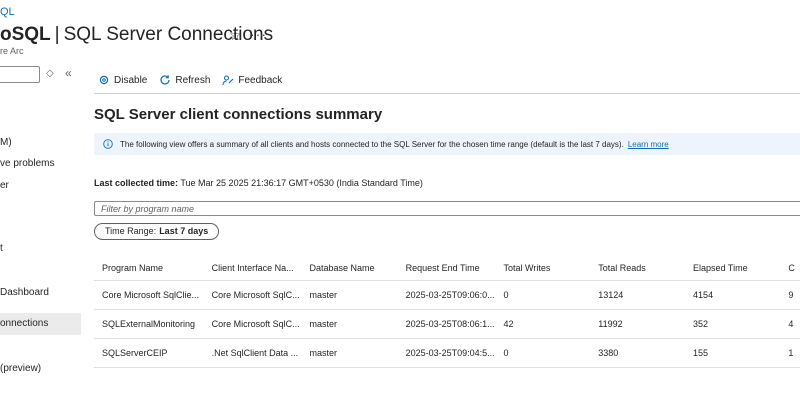 This screenshot has height=419, width=800. I want to click on feedback-label: Feedback, so click(260, 80).